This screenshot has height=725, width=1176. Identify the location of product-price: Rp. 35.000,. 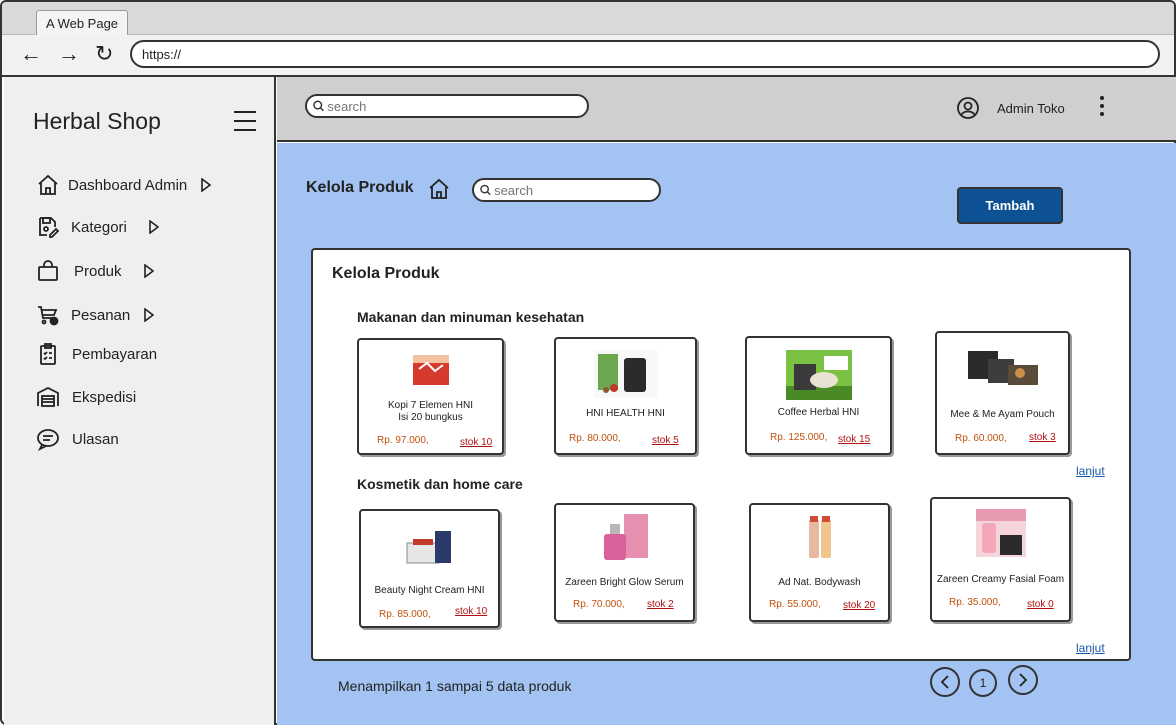
(975, 602).